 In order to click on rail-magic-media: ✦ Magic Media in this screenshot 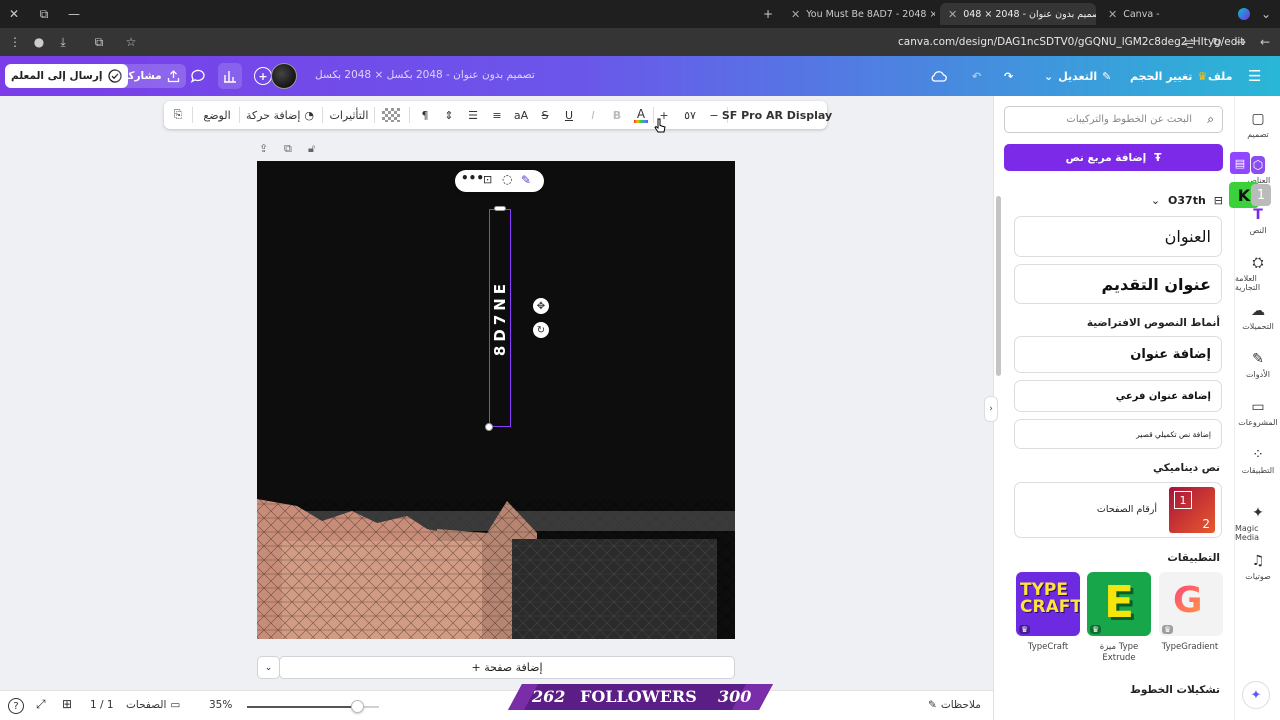, I will do `click(1257, 523)`.